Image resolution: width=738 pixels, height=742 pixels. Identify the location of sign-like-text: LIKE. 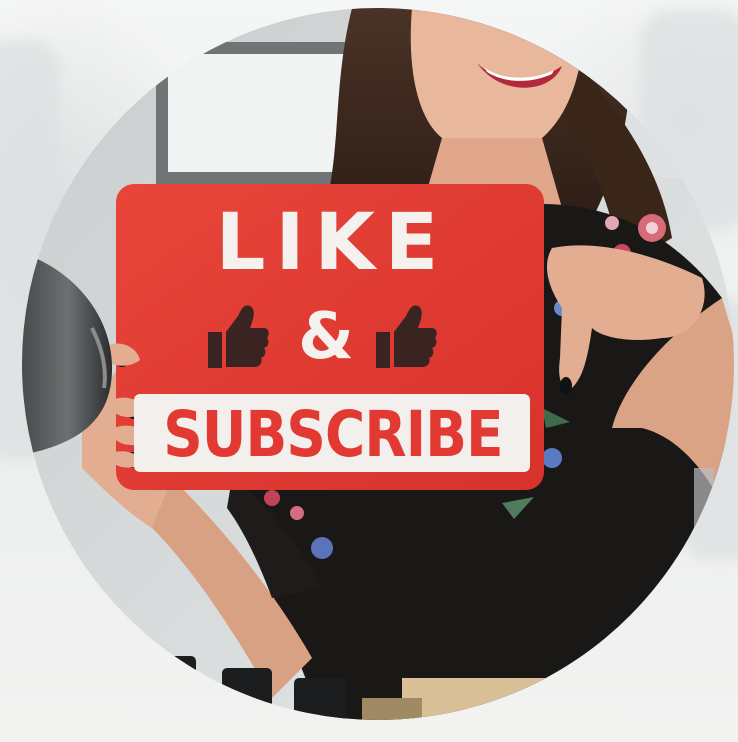
(332, 243).